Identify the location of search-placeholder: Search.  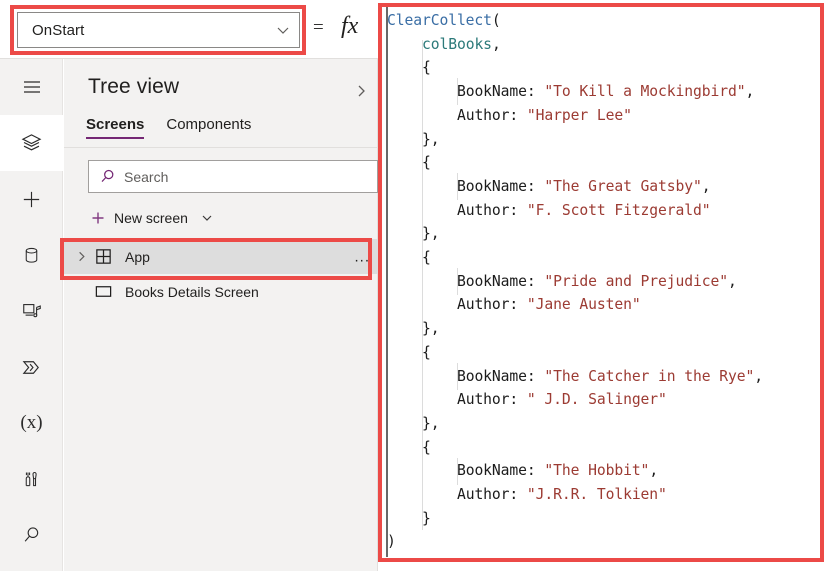
(146, 176).